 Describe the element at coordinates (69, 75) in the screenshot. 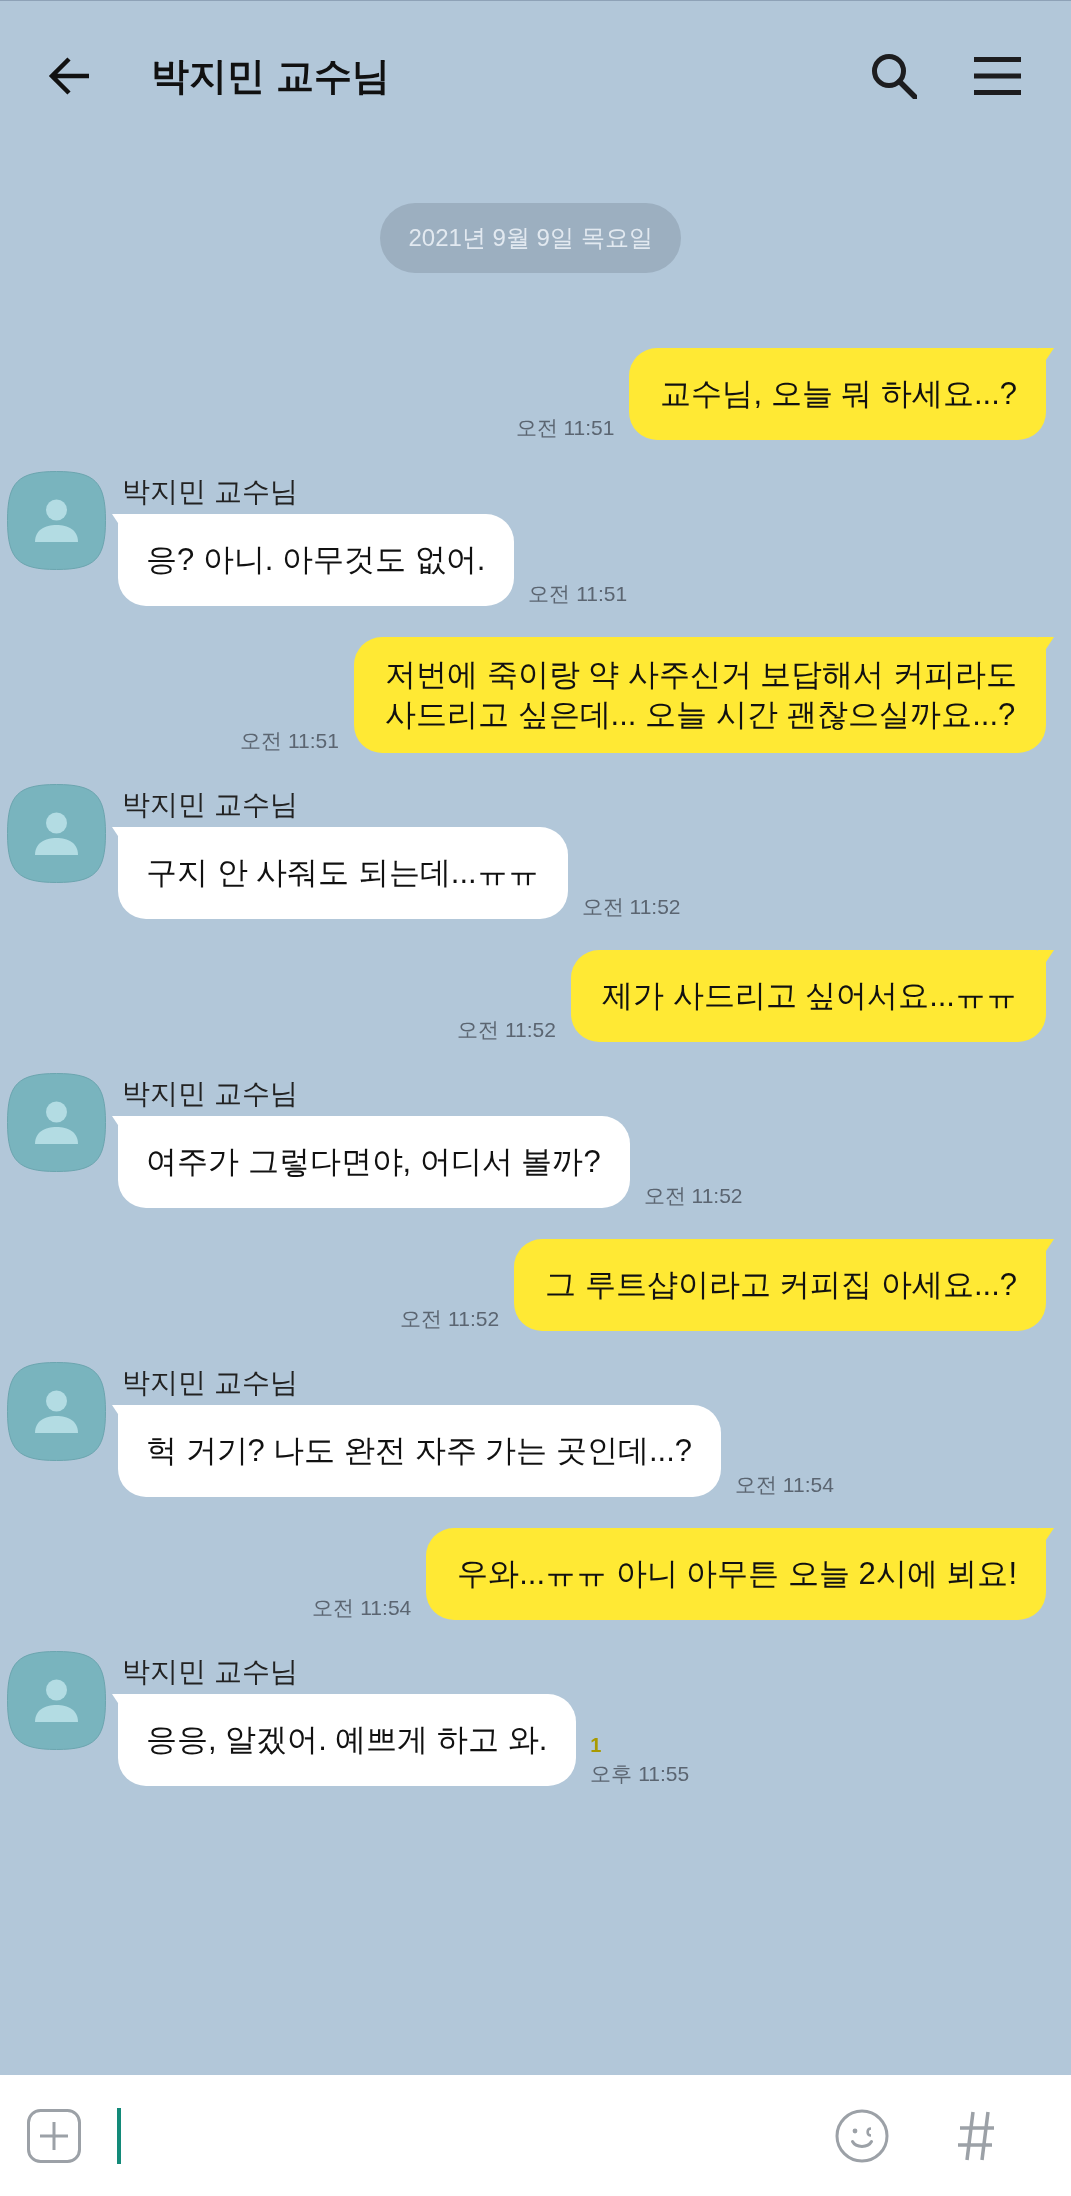

I see `arrow-left-icon` at that location.